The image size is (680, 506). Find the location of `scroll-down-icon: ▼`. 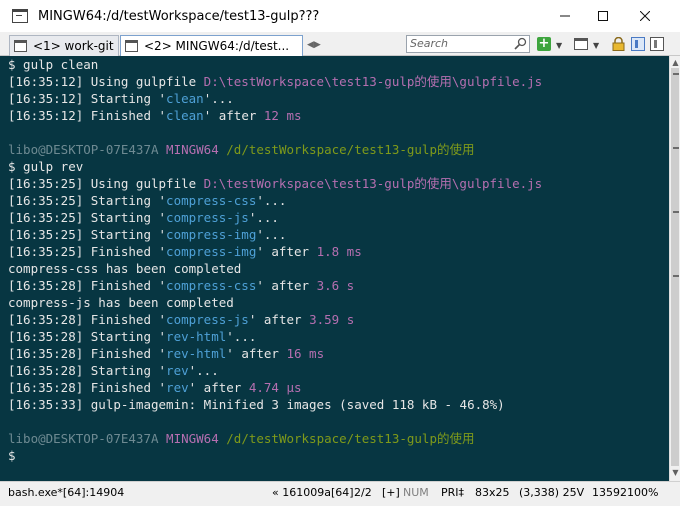

scroll-down-icon: ▼ is located at coordinates (675, 472).